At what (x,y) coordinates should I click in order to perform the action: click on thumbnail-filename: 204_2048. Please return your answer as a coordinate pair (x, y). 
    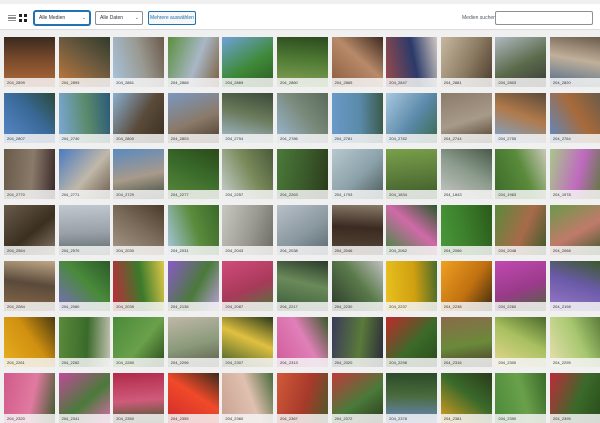
    Looking at the image, I should click on (521, 250).